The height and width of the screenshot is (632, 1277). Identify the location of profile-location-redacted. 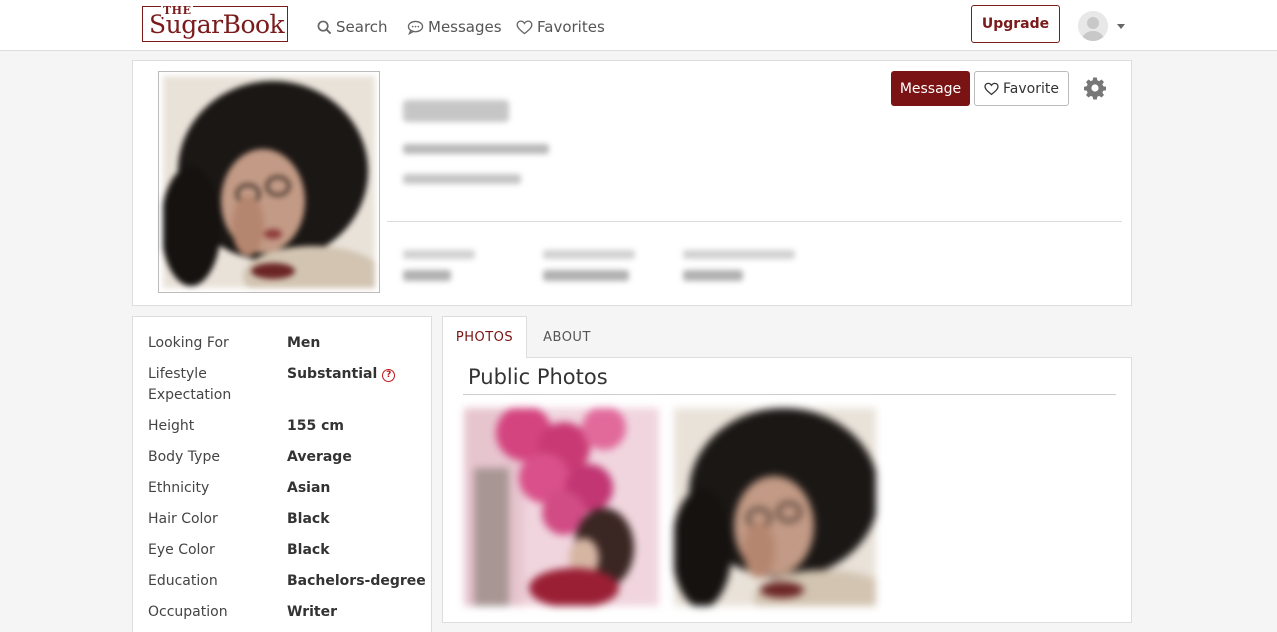
(478, 148).